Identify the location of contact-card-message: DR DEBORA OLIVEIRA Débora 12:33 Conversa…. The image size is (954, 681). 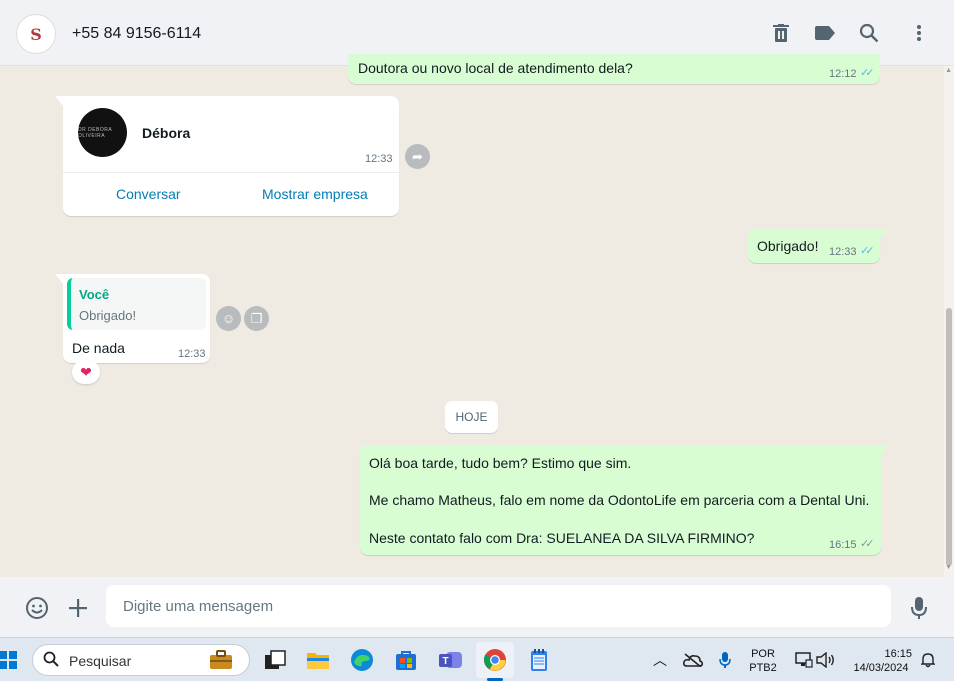
(231, 156).